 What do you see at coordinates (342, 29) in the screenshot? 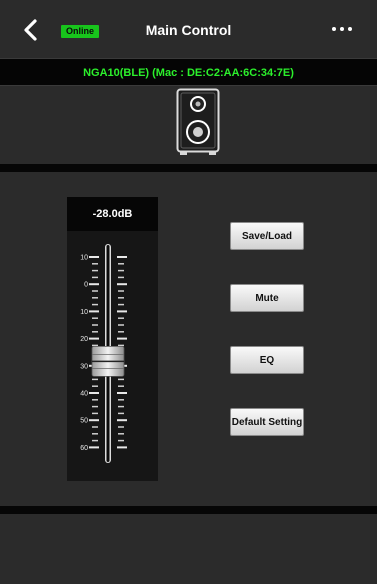
I see `more-horizontal-icon` at bounding box center [342, 29].